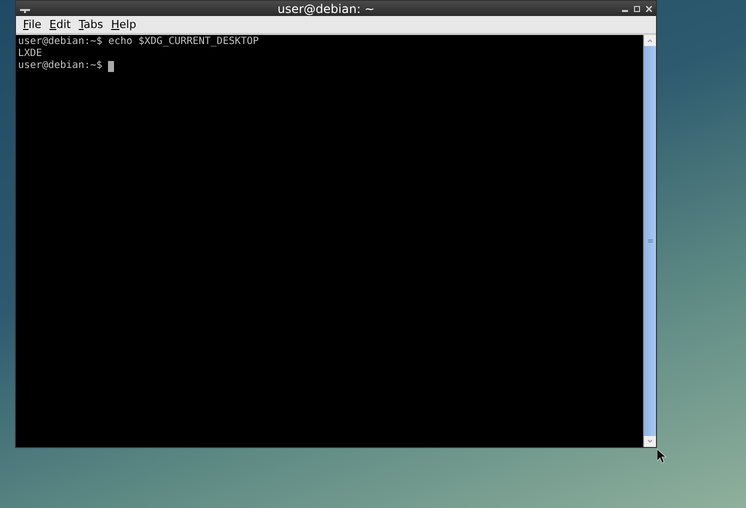 The image size is (746, 508). Describe the element at coordinates (138, 42) in the screenshot. I see `terminal-line: user@debian:~$ echo $XDG_CURRENT_DESKTOP` at that location.